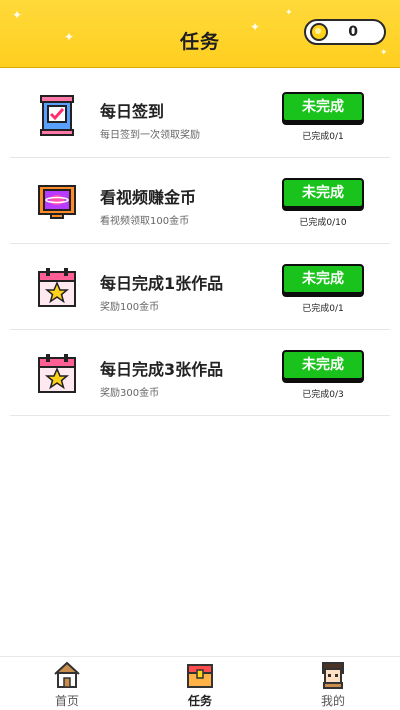 The height and width of the screenshot is (710, 400). Describe the element at coordinates (333, 675) in the screenshot. I see `avatar-icon` at that location.